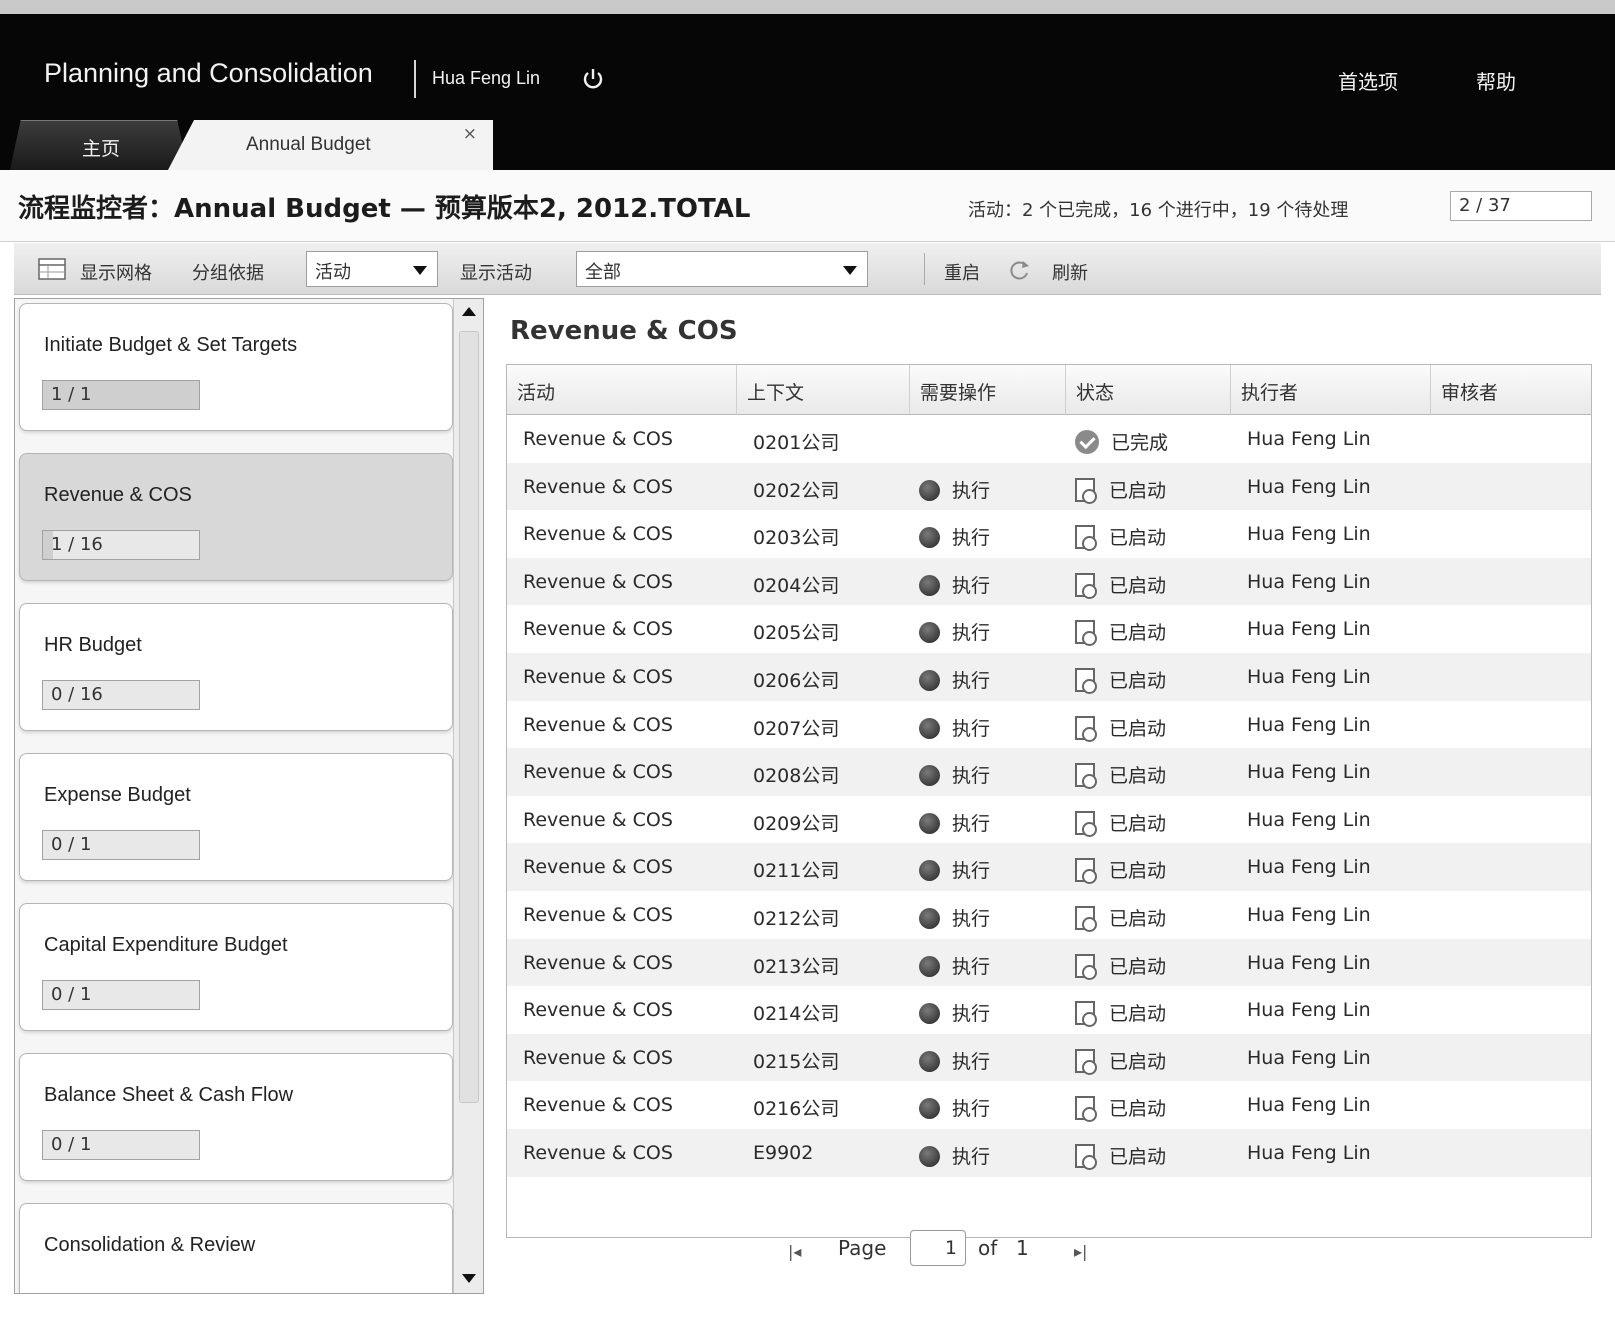 This screenshot has width=1615, height=1326. What do you see at coordinates (796, 1107) in the screenshot?
I see `context-cell: 0216公司` at bounding box center [796, 1107].